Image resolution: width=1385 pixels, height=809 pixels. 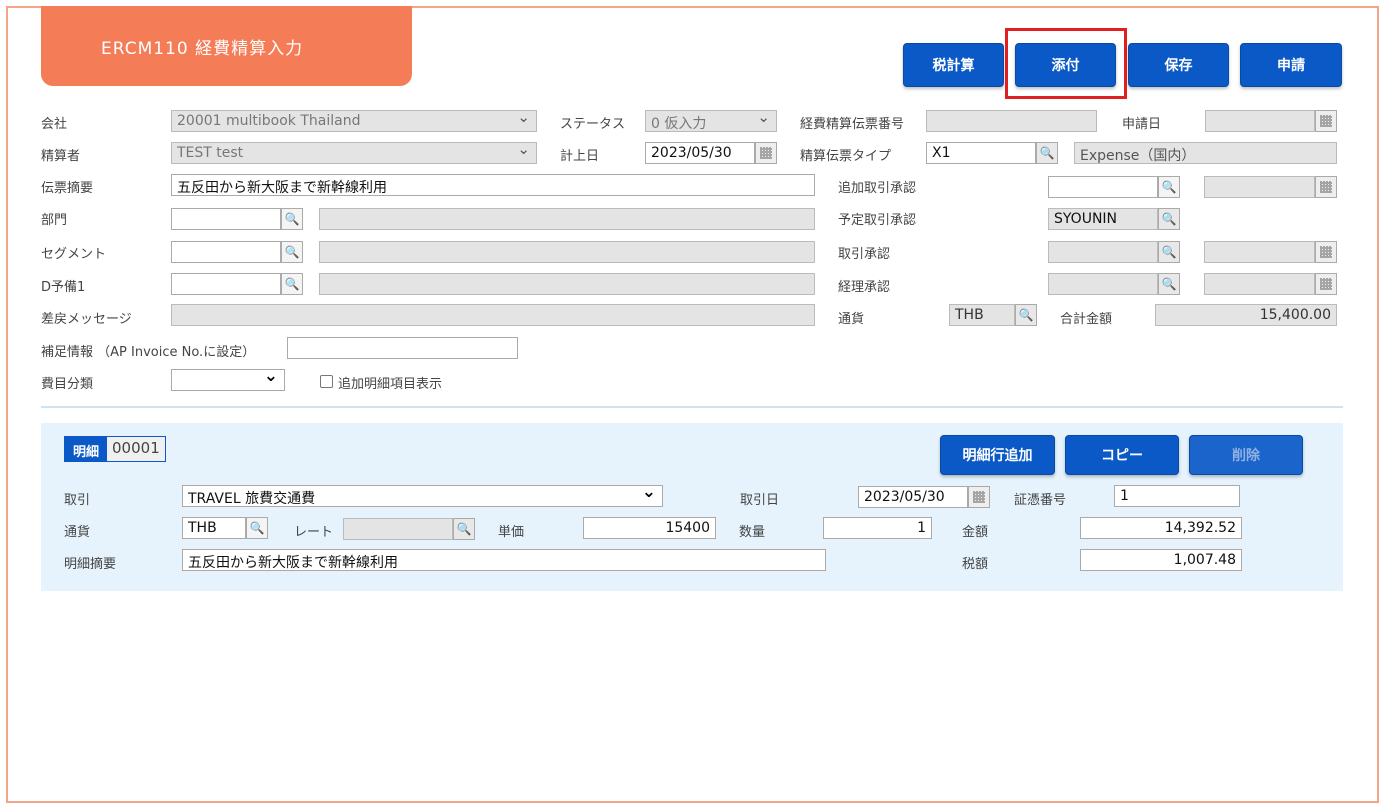 I want to click on currency-field: THB, so click(x=982, y=315).